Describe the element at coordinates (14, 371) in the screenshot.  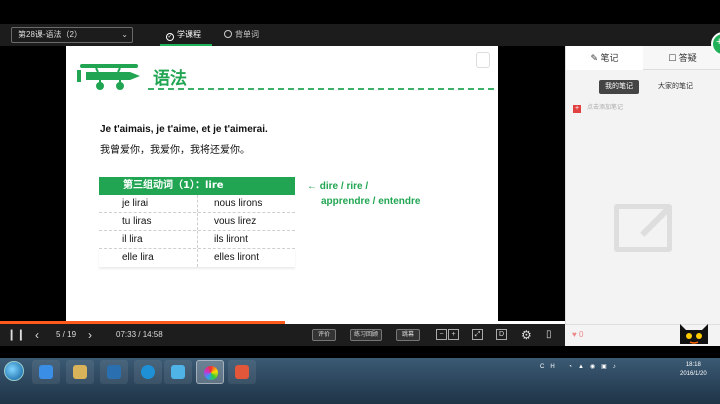
I see `start-menu-icon` at that location.